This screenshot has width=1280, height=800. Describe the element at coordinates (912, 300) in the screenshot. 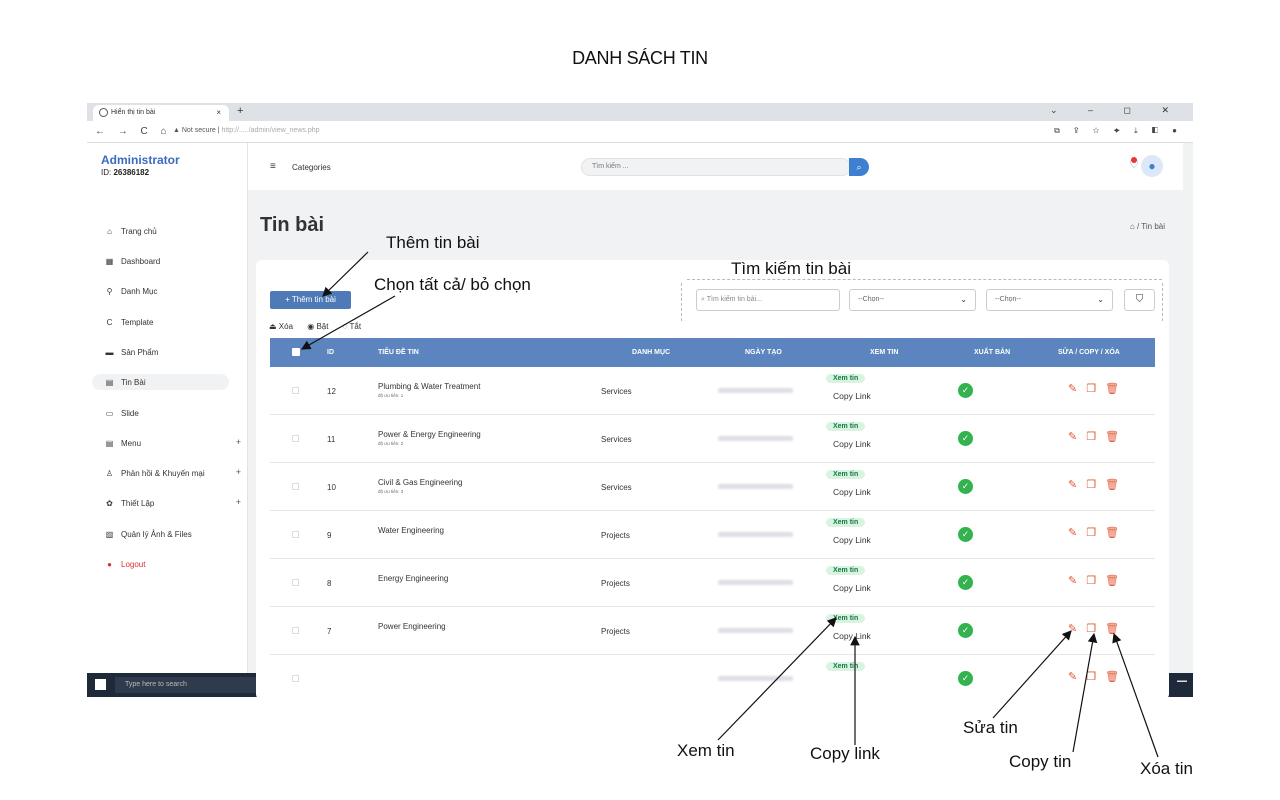

I see `category-select: --Chọn-- ⌄` at that location.